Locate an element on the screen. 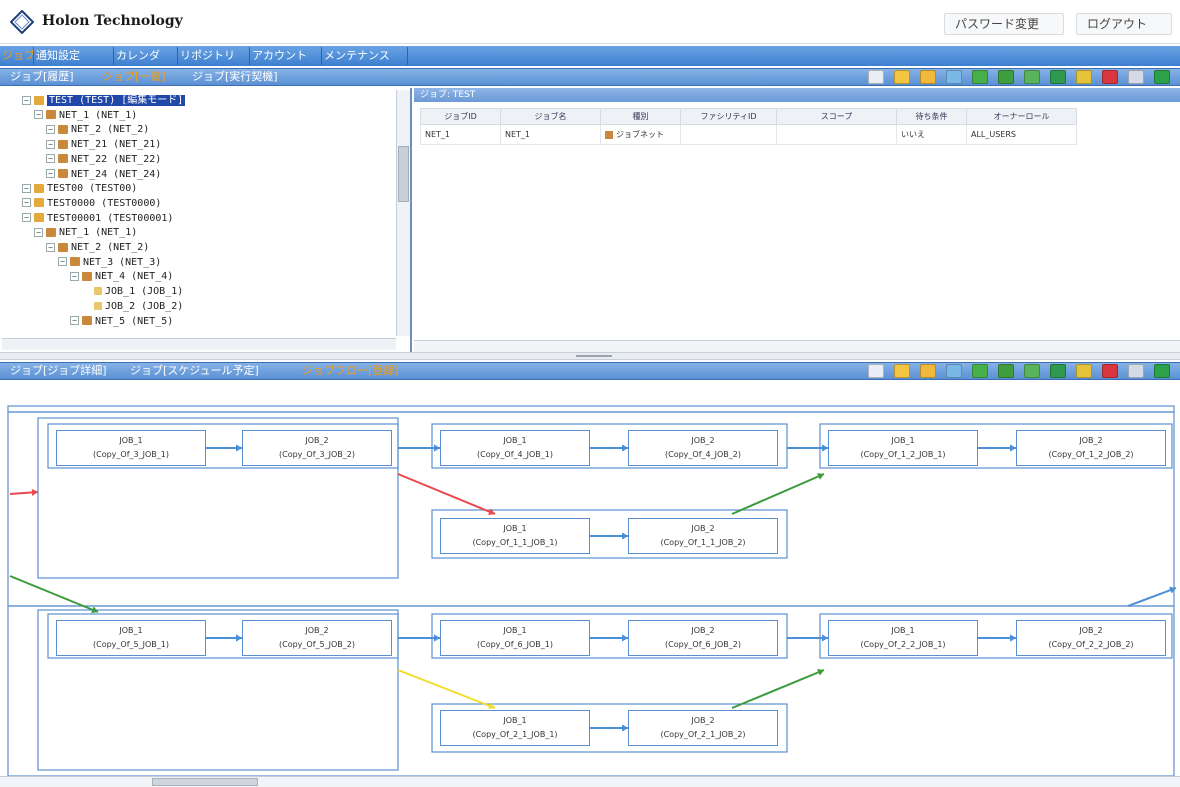 This screenshot has height=787, width=1180. tab-job-flow: ジョブフロー[登録] is located at coordinates (350, 371).